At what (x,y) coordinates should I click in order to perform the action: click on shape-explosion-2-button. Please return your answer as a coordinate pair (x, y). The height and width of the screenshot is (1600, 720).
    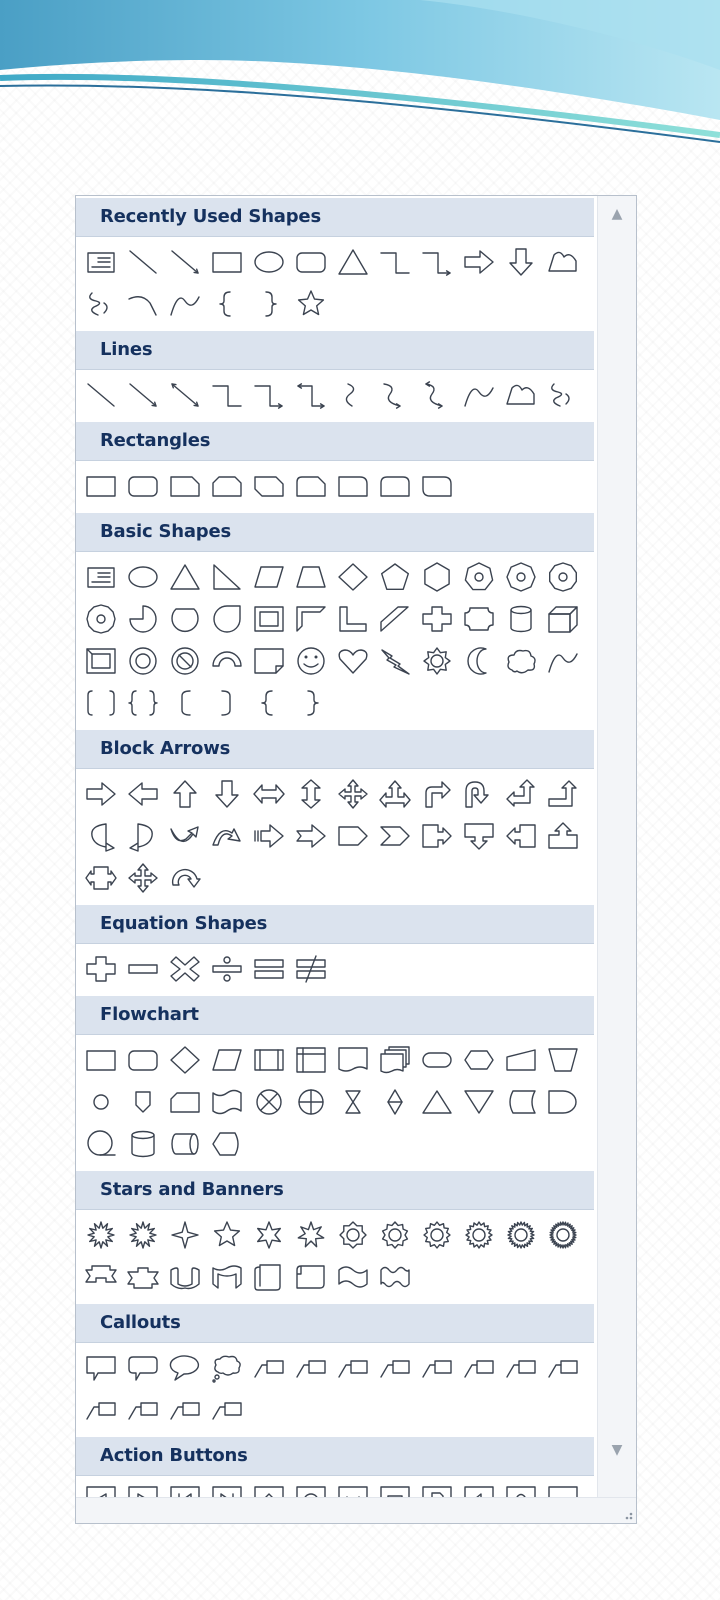
    Looking at the image, I should click on (143, 1235).